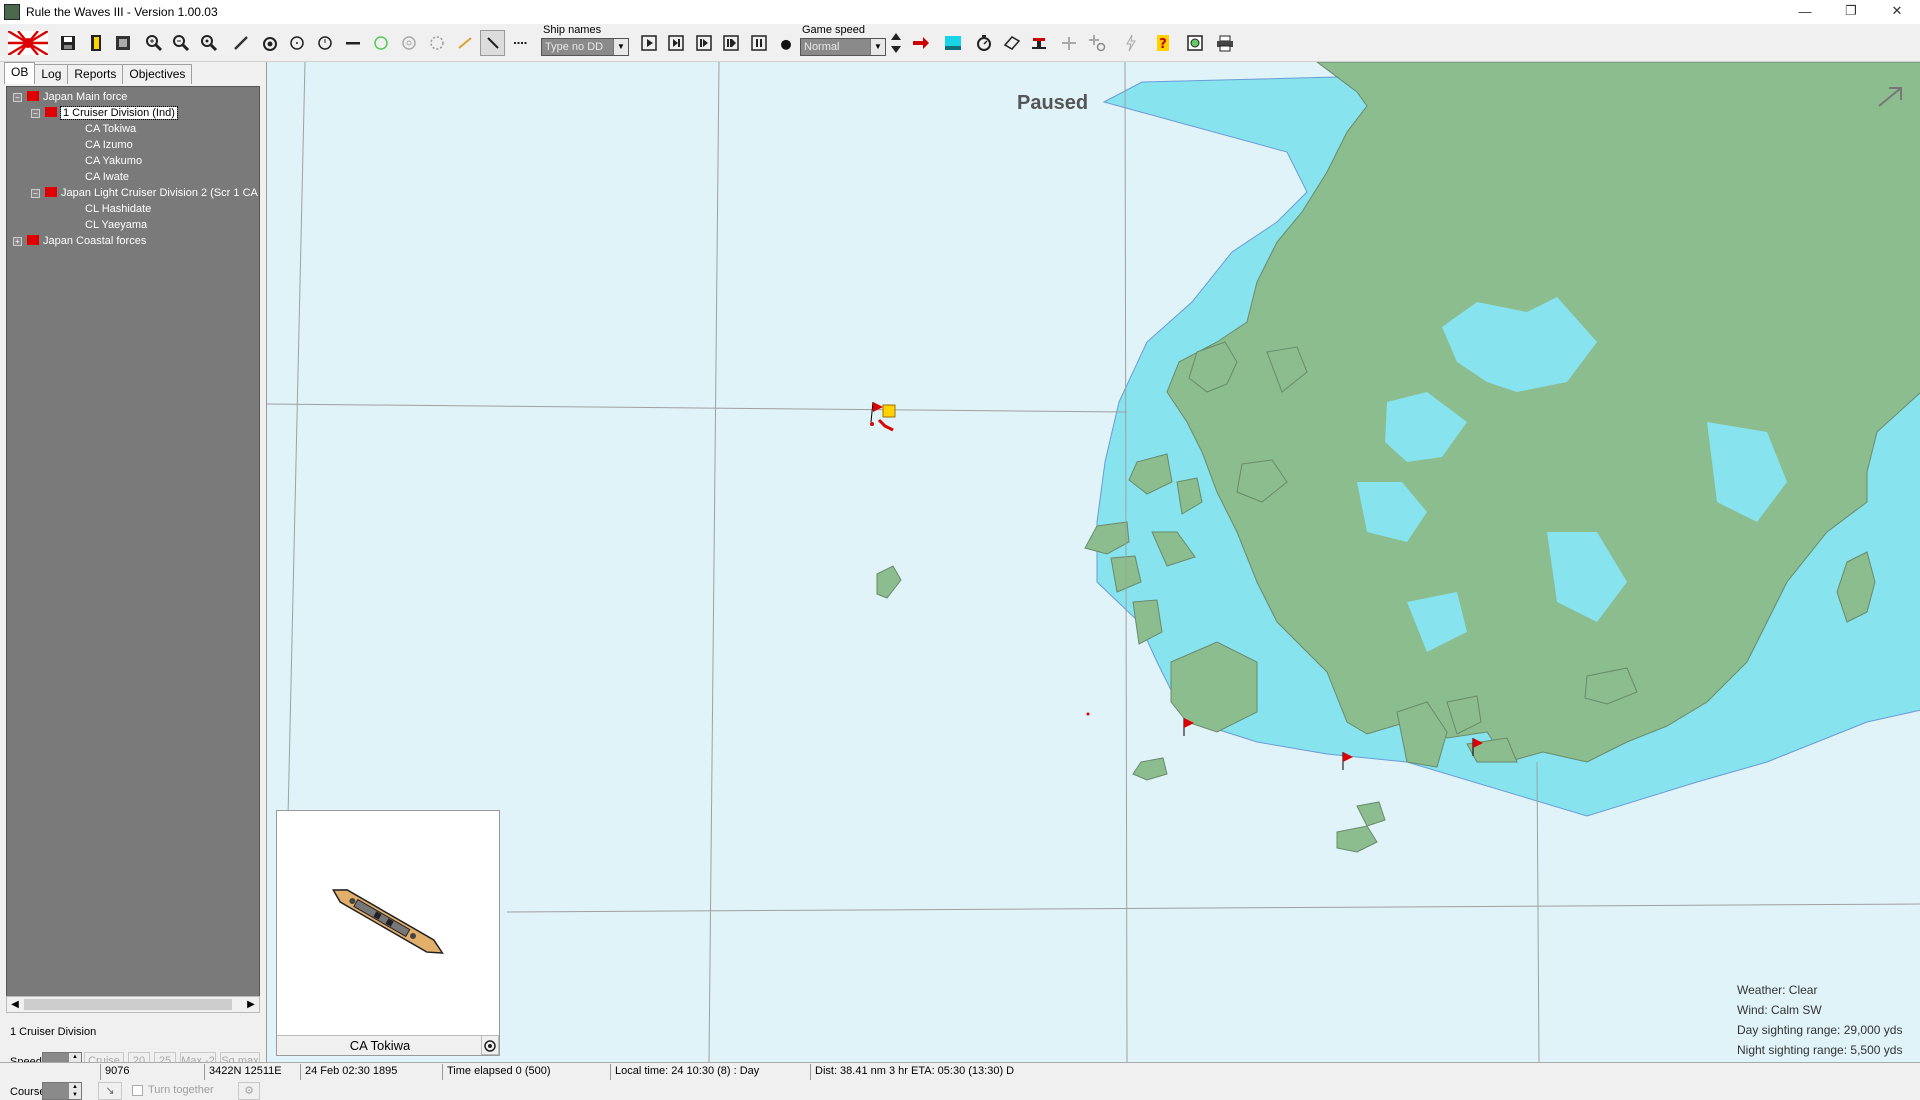  I want to click on ship-orders-icon, so click(1038, 43).